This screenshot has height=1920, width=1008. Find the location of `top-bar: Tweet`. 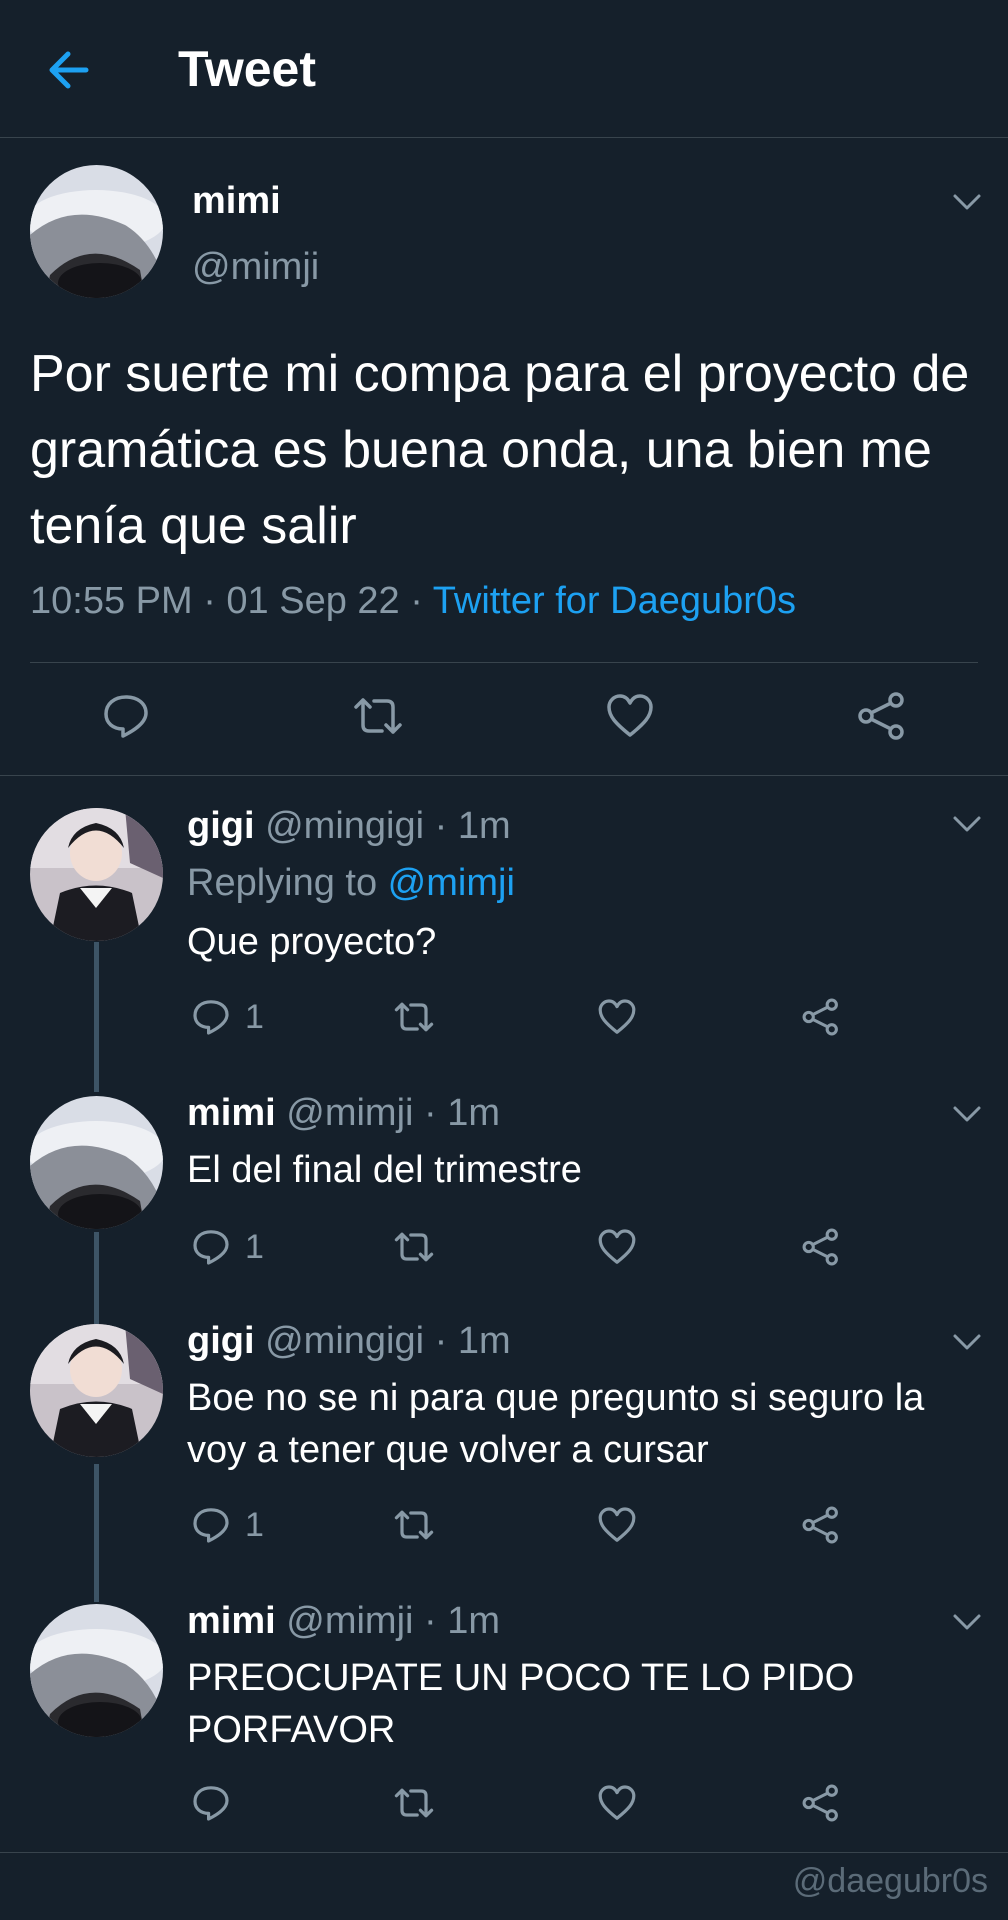

top-bar: Tweet is located at coordinates (504, 69).